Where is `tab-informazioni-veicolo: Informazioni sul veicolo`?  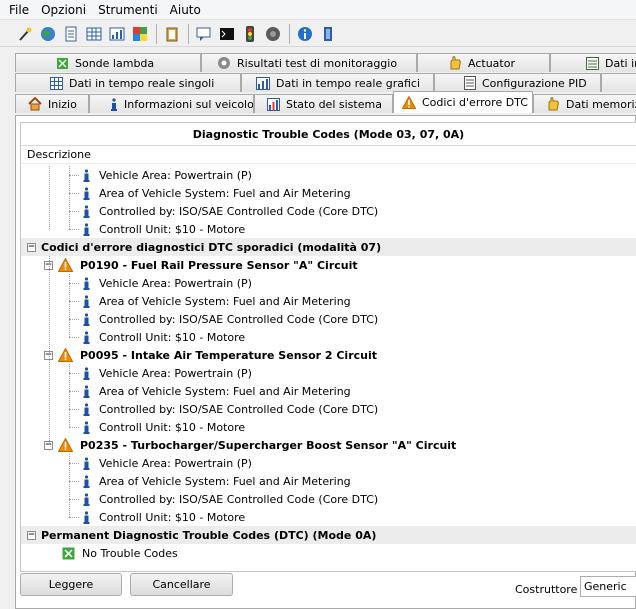 tab-informazioni-veicolo: Informazioni sul veicolo is located at coordinates (171, 103).